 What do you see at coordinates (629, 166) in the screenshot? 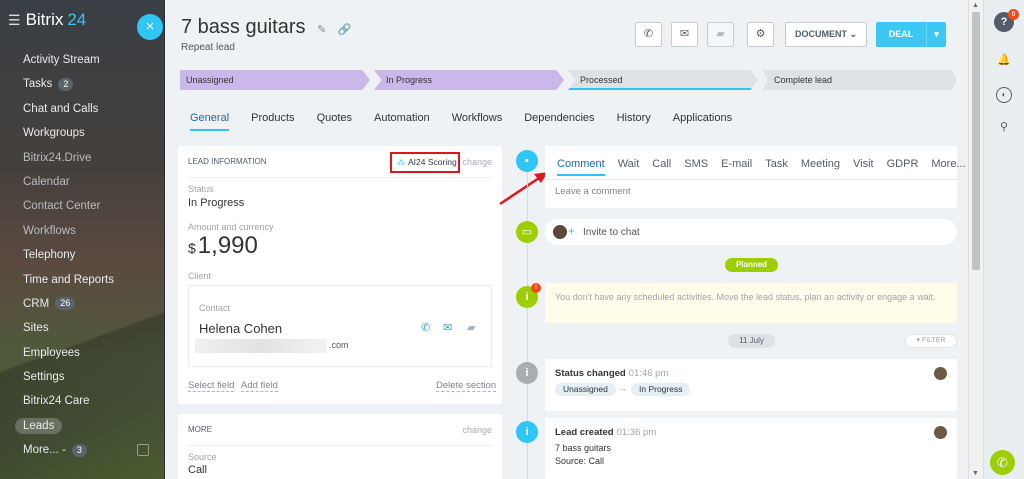
I see `tab-wait: Wait` at bounding box center [629, 166].